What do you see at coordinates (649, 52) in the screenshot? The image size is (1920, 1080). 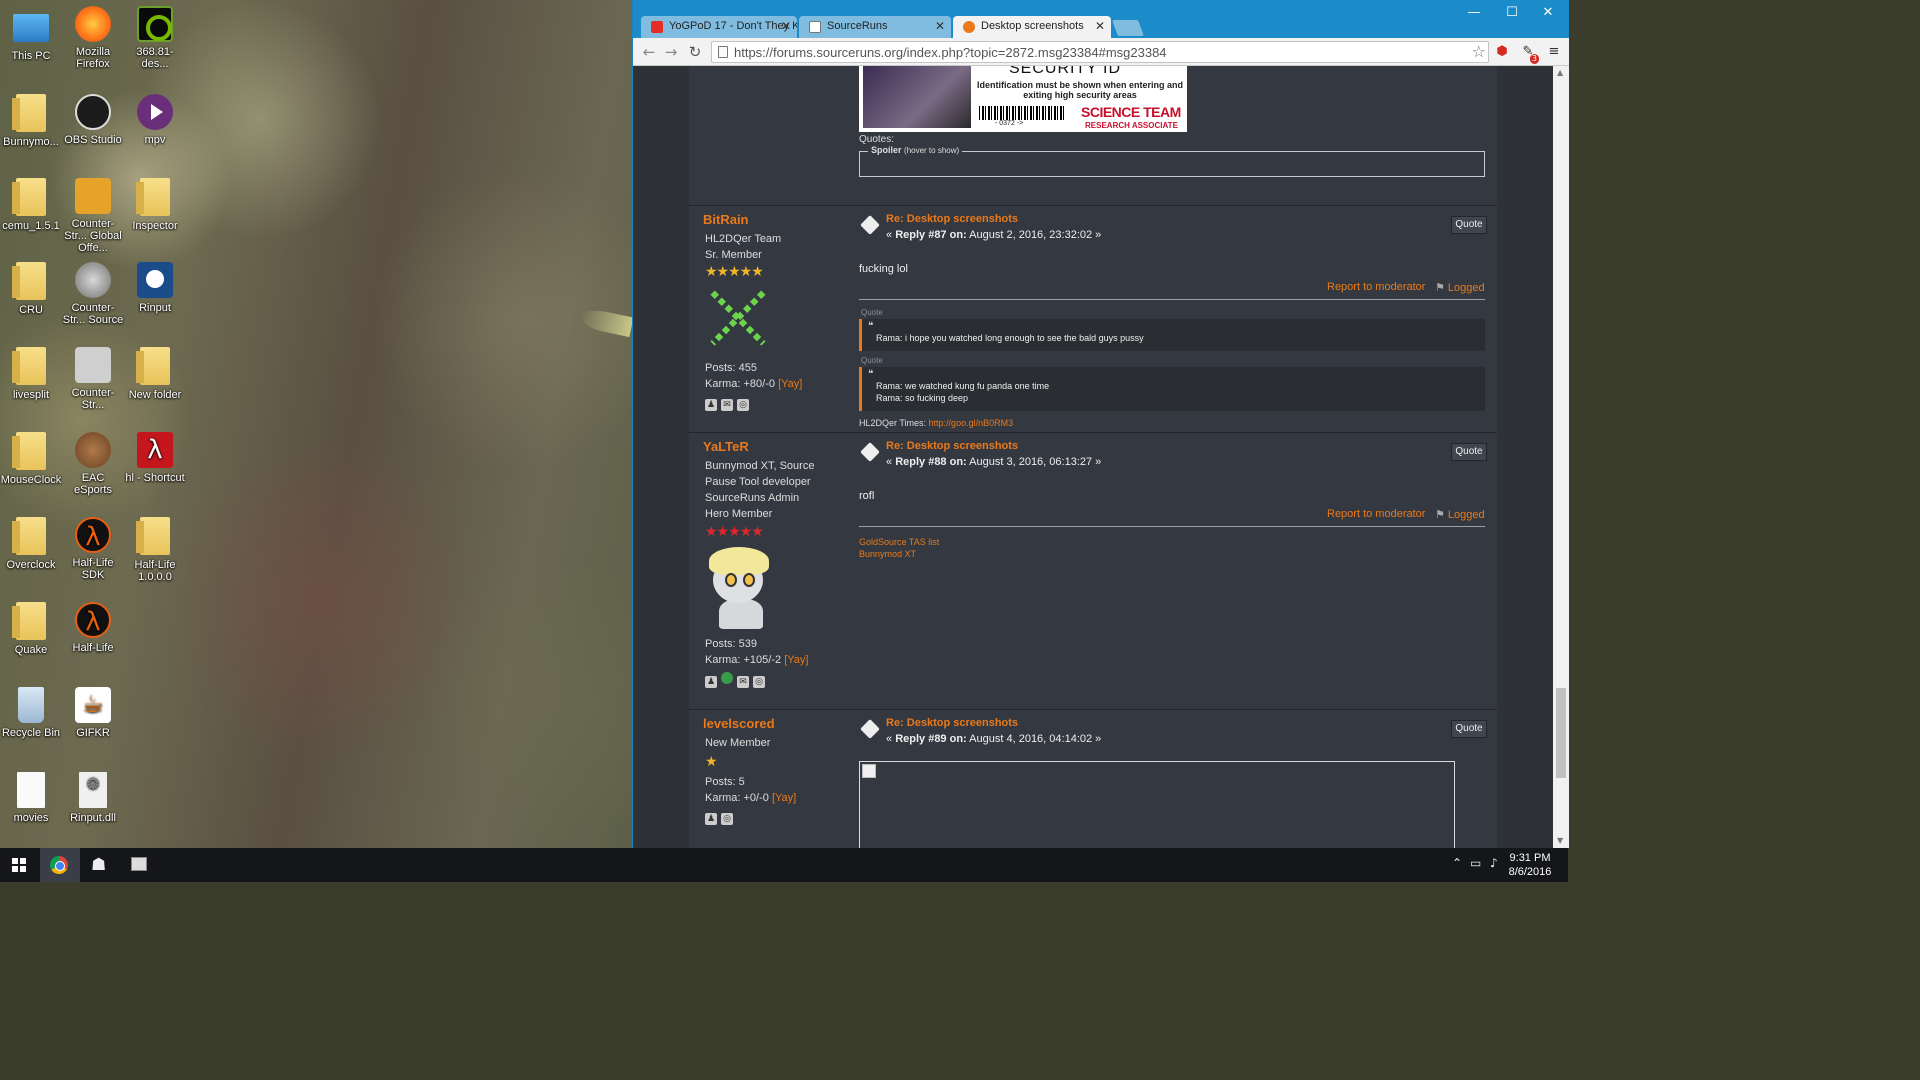 I see `back-icon: ←` at bounding box center [649, 52].